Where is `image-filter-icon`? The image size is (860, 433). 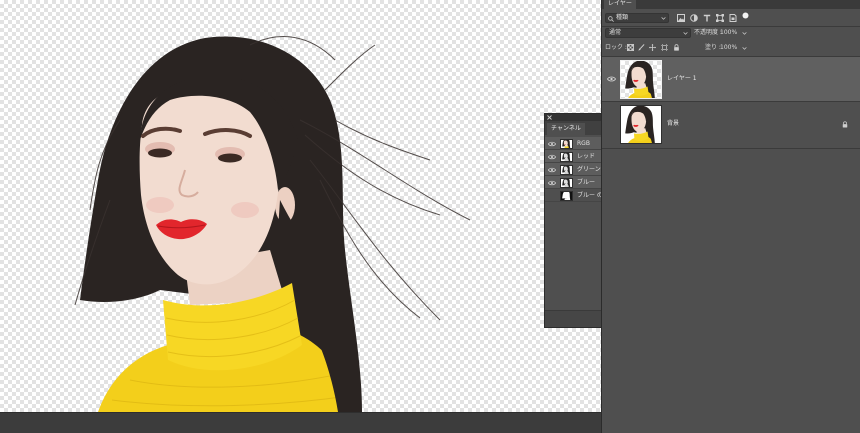
image-filter-icon is located at coordinates (681, 18).